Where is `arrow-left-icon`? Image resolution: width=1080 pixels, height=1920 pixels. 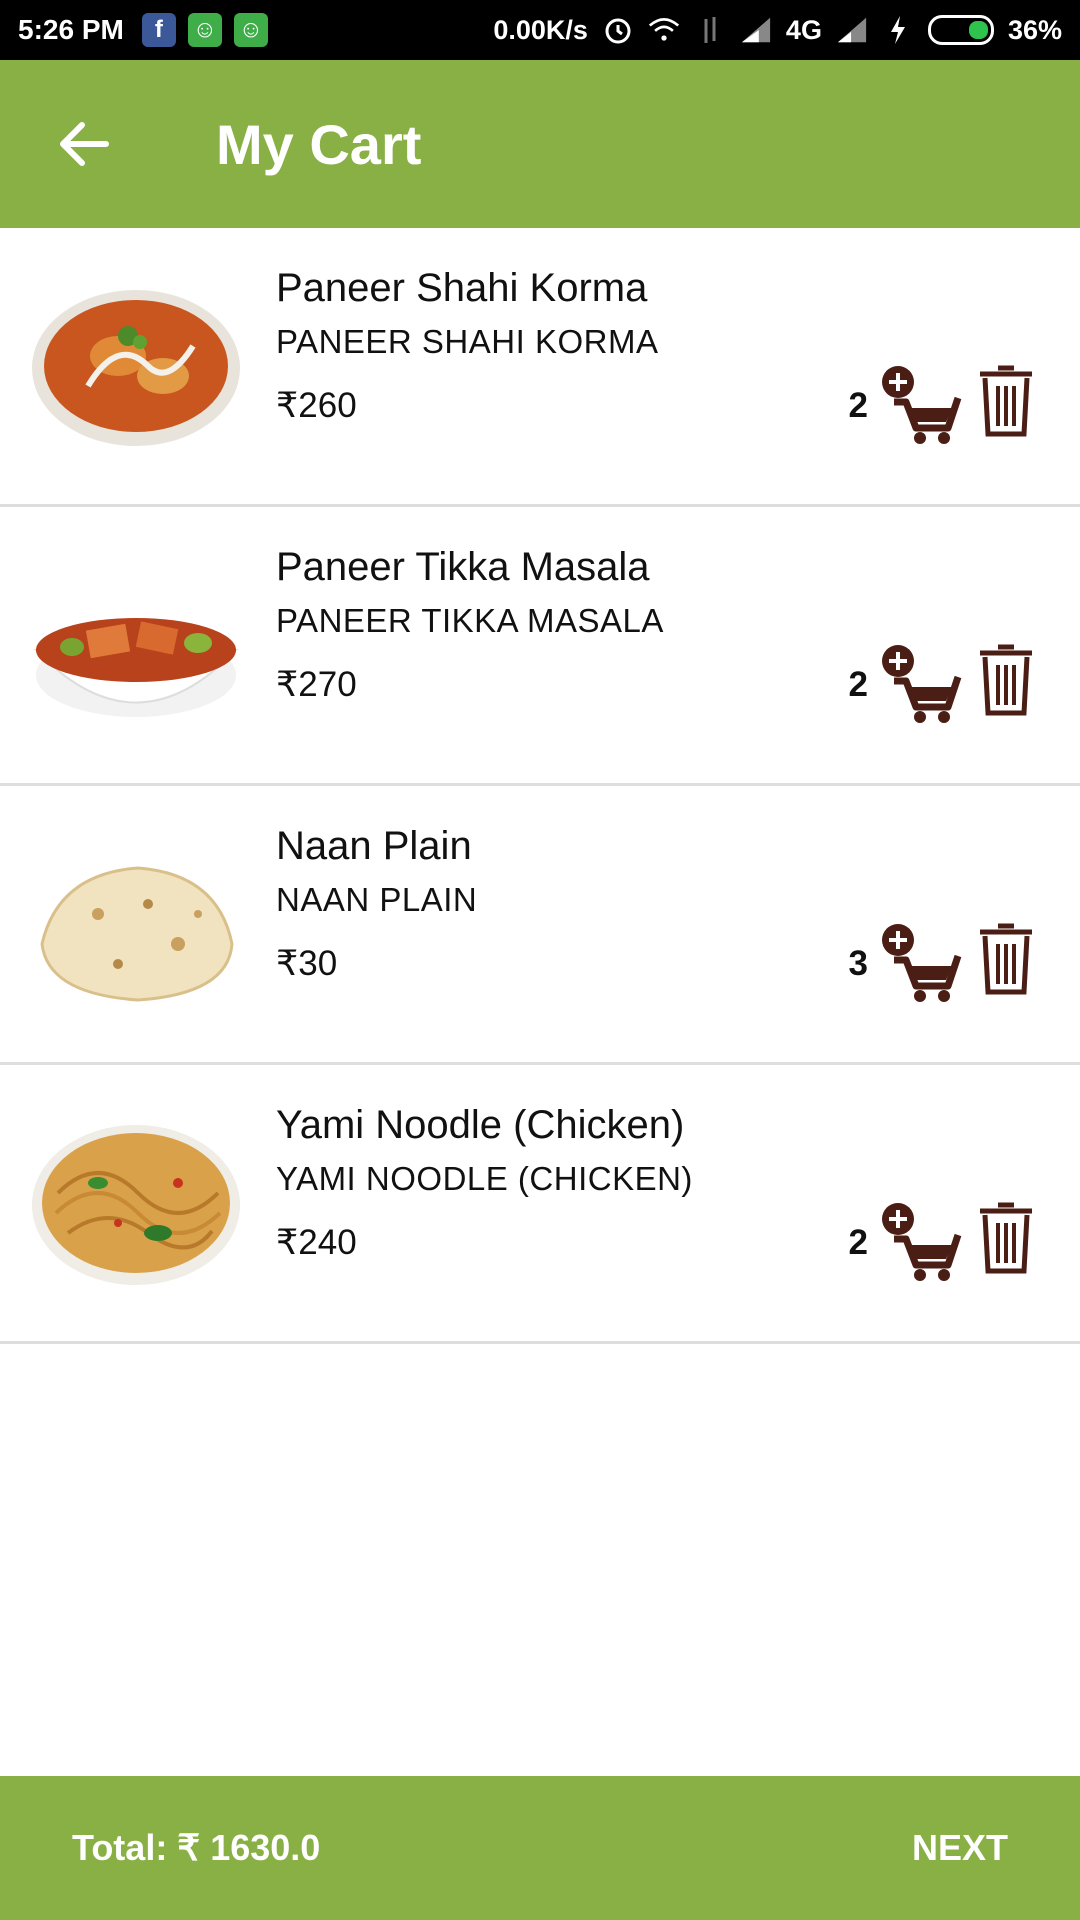 arrow-left-icon is located at coordinates (84, 144).